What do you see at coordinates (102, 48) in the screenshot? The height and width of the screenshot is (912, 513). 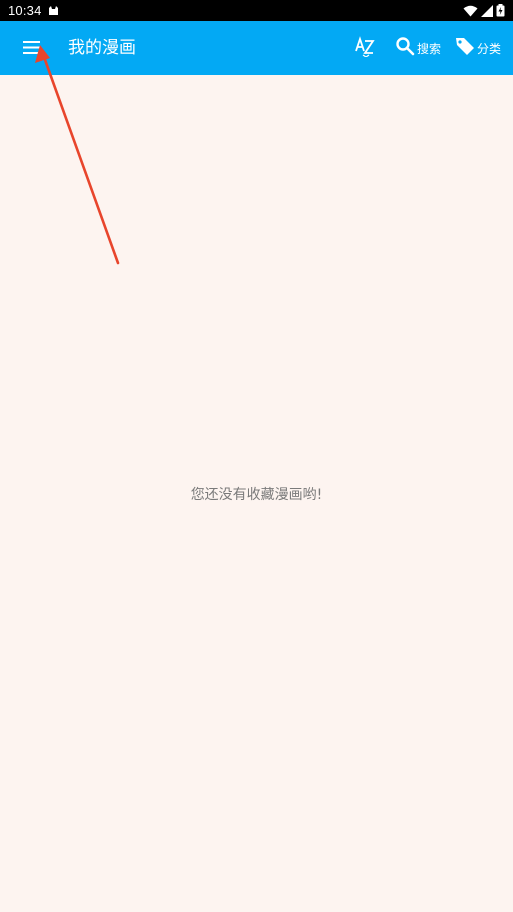 I see `page-title: 我的漫画` at bounding box center [102, 48].